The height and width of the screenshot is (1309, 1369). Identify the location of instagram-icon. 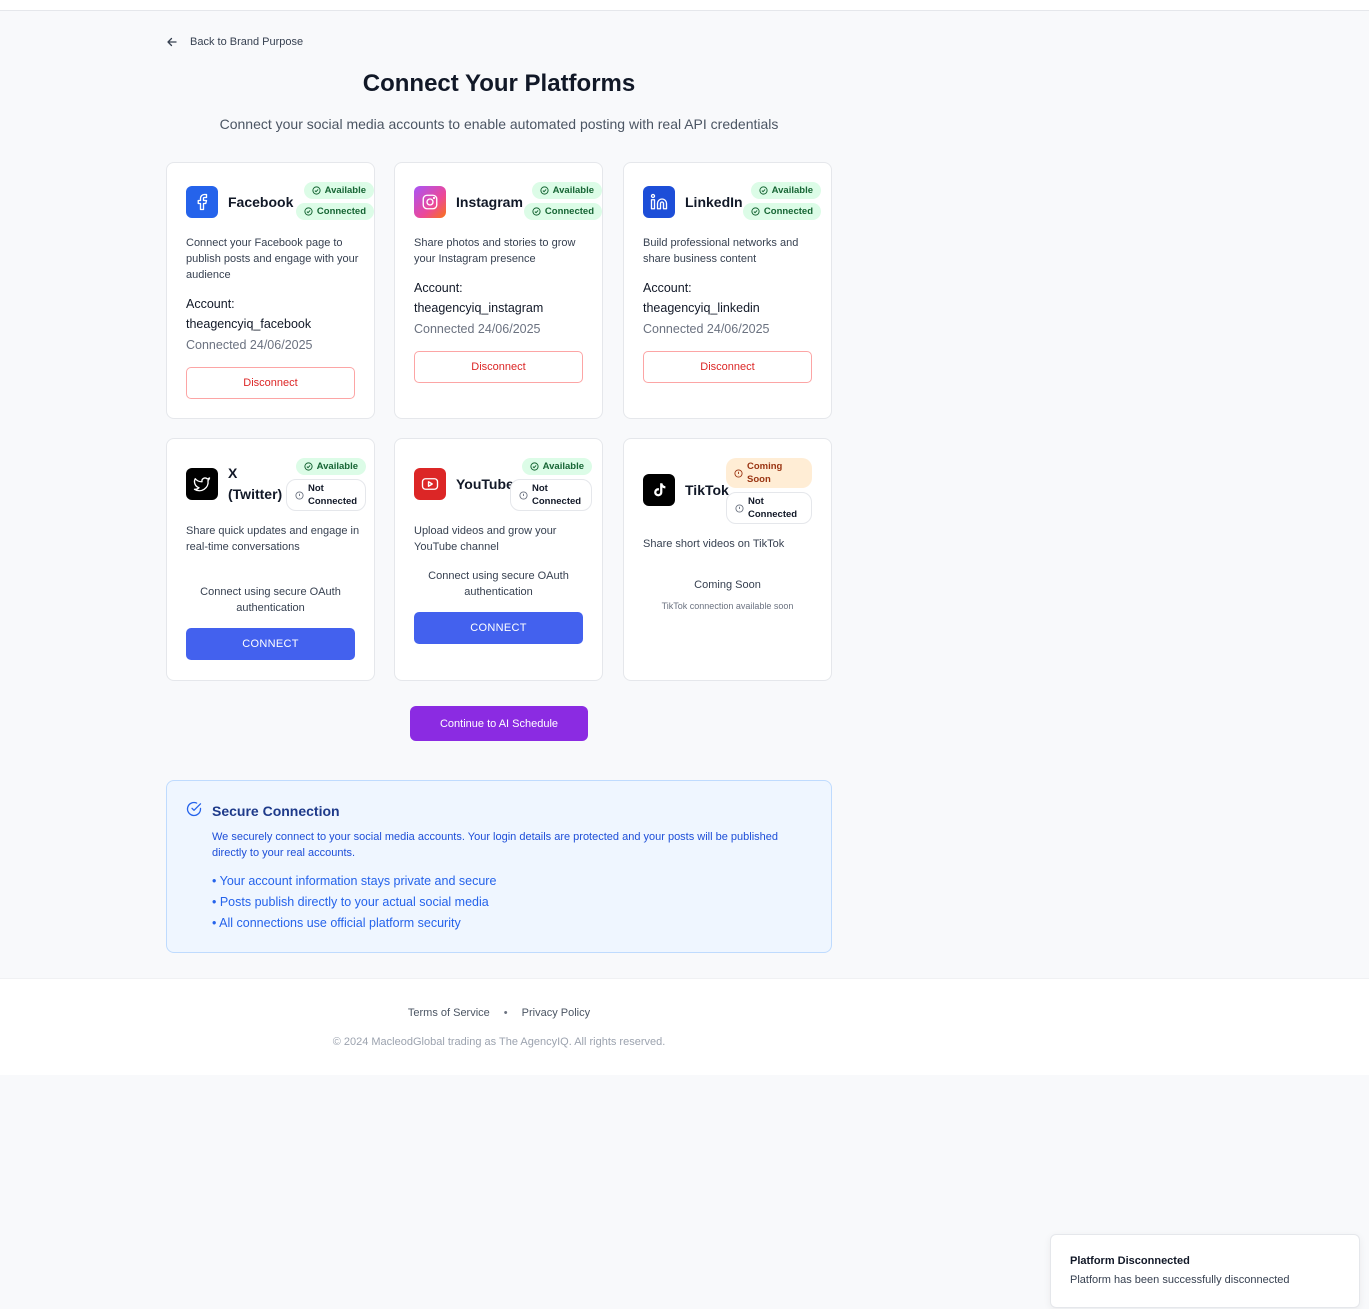
(430, 202).